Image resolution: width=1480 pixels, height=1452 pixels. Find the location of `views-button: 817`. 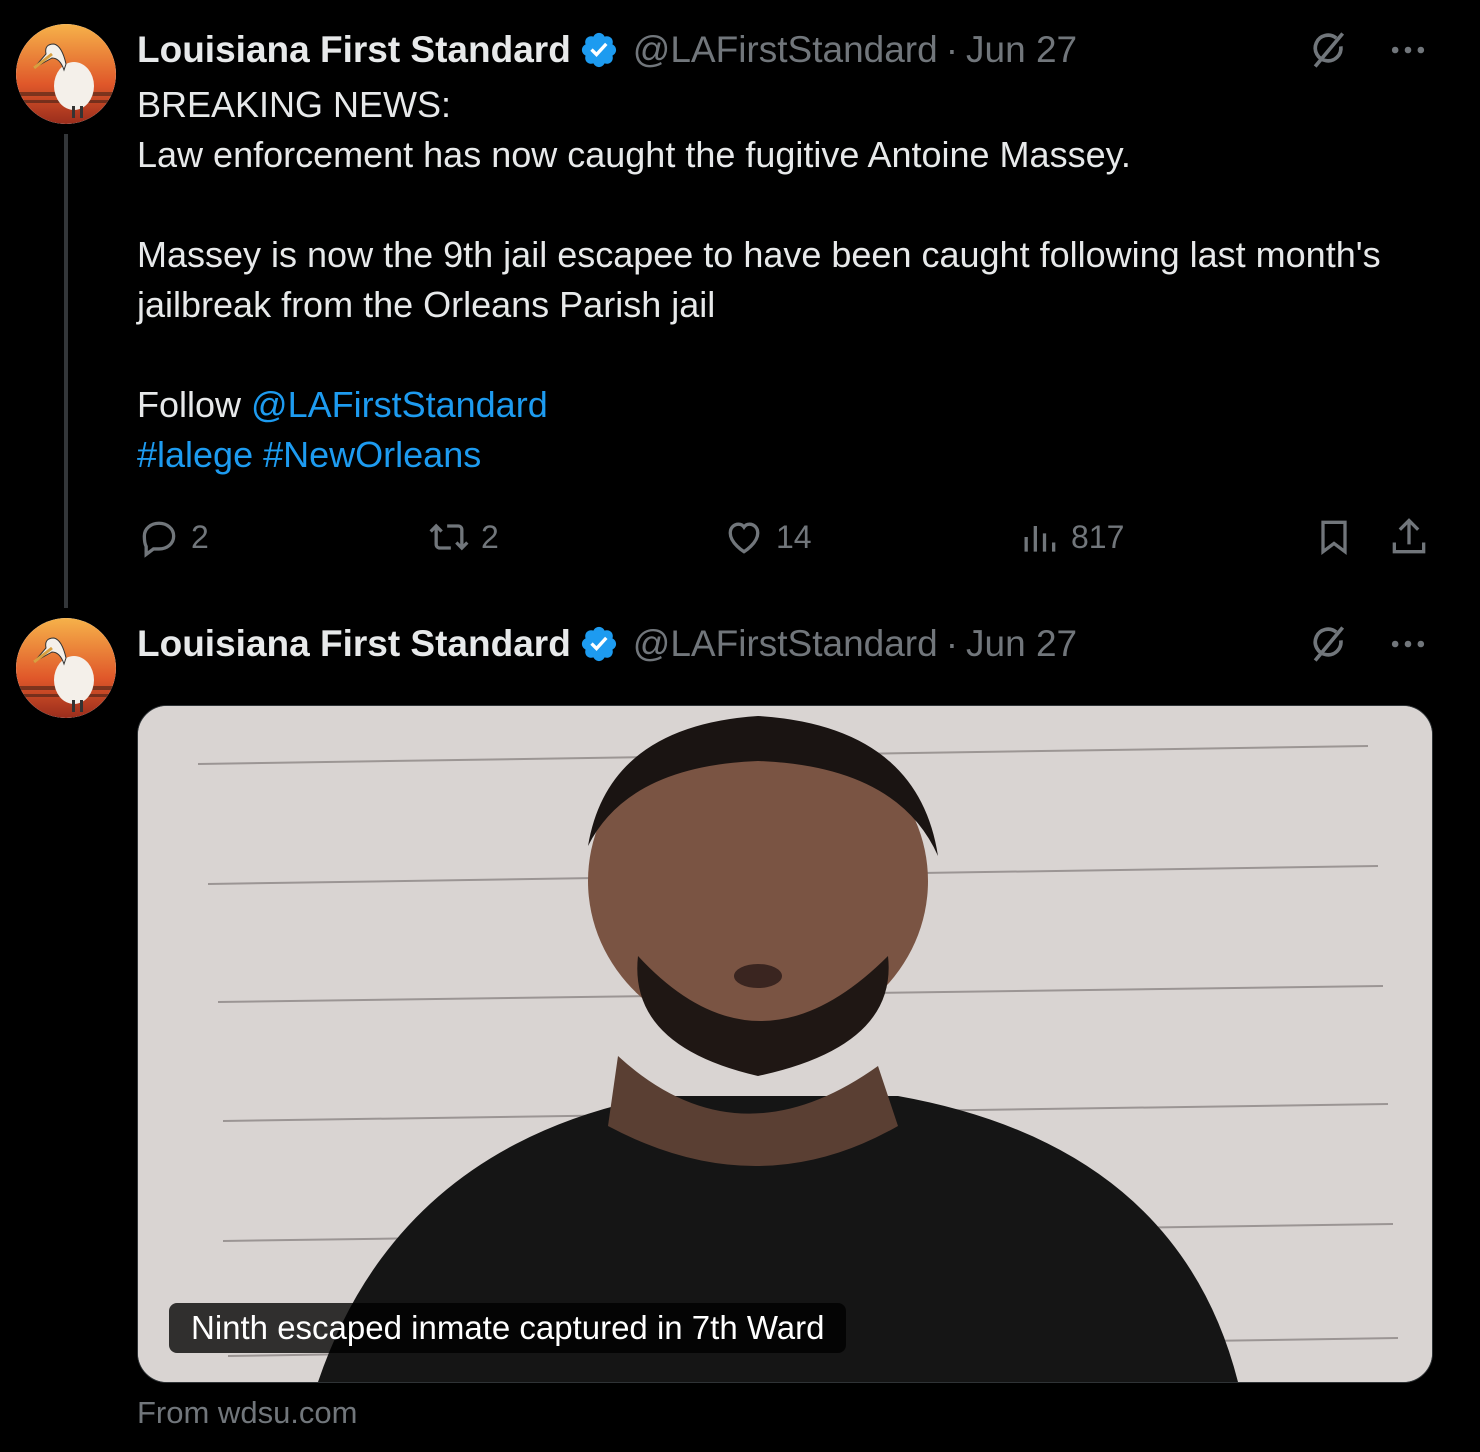

views-button: 817 is located at coordinates (1070, 537).